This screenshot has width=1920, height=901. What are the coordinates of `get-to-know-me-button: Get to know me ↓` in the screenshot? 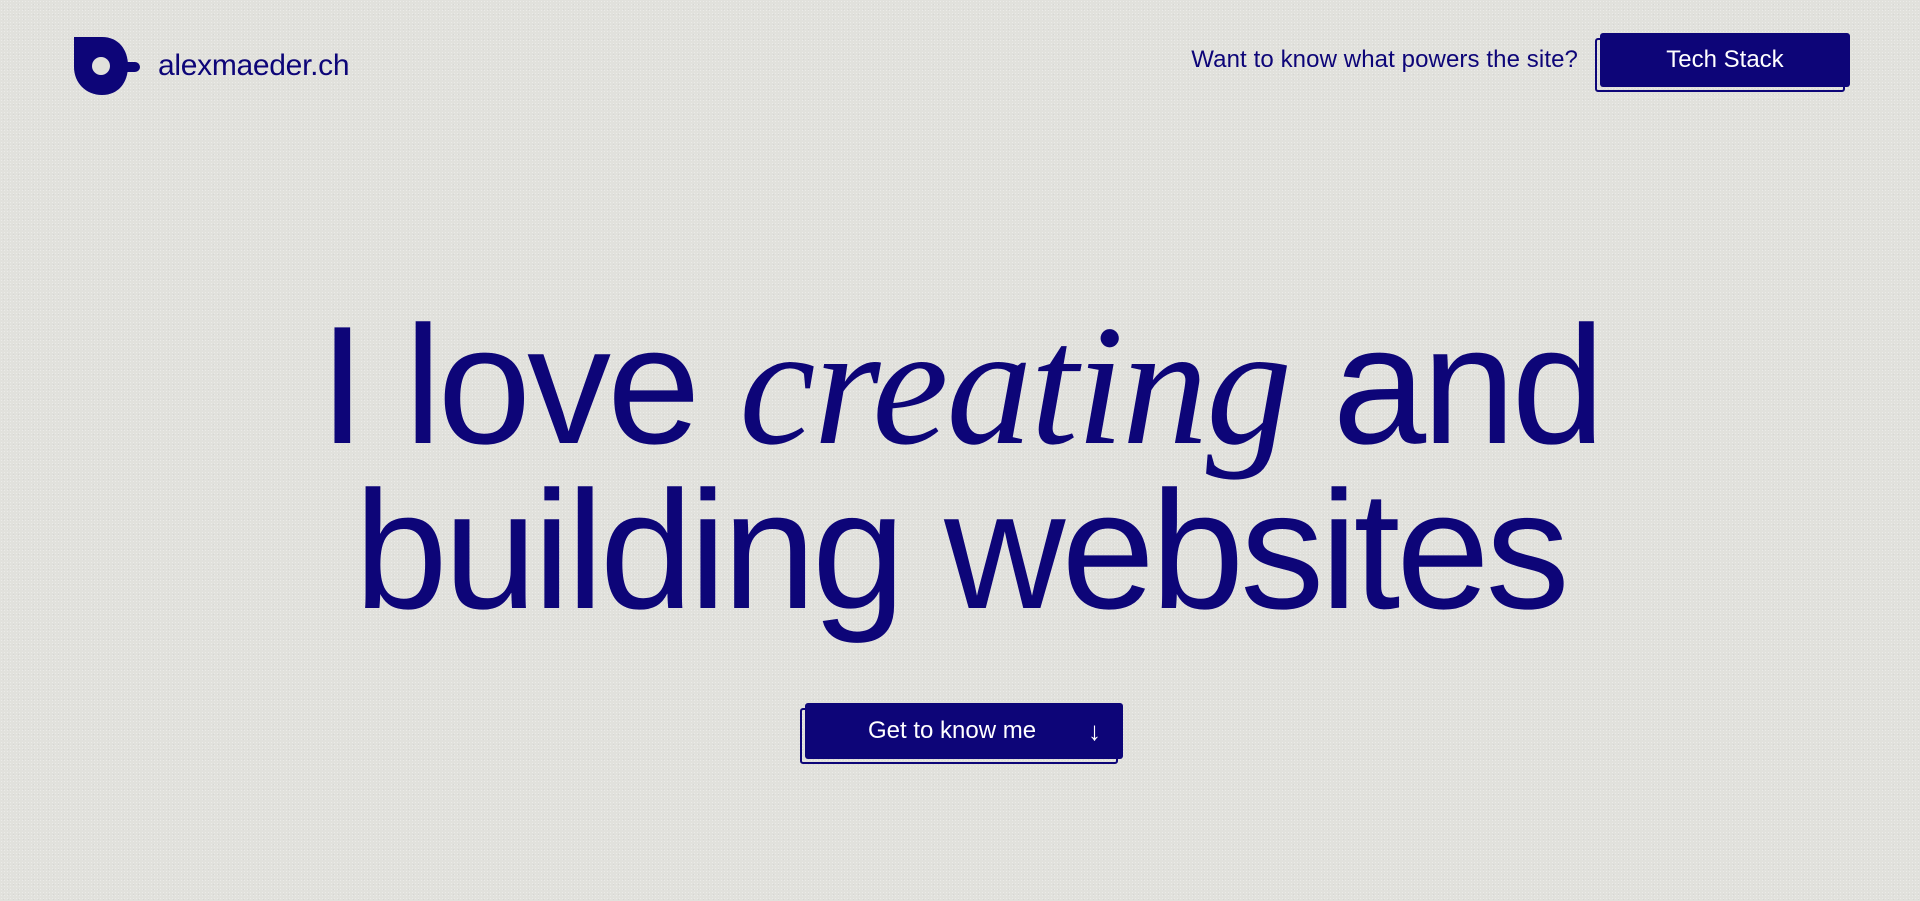 It's located at (961, 733).